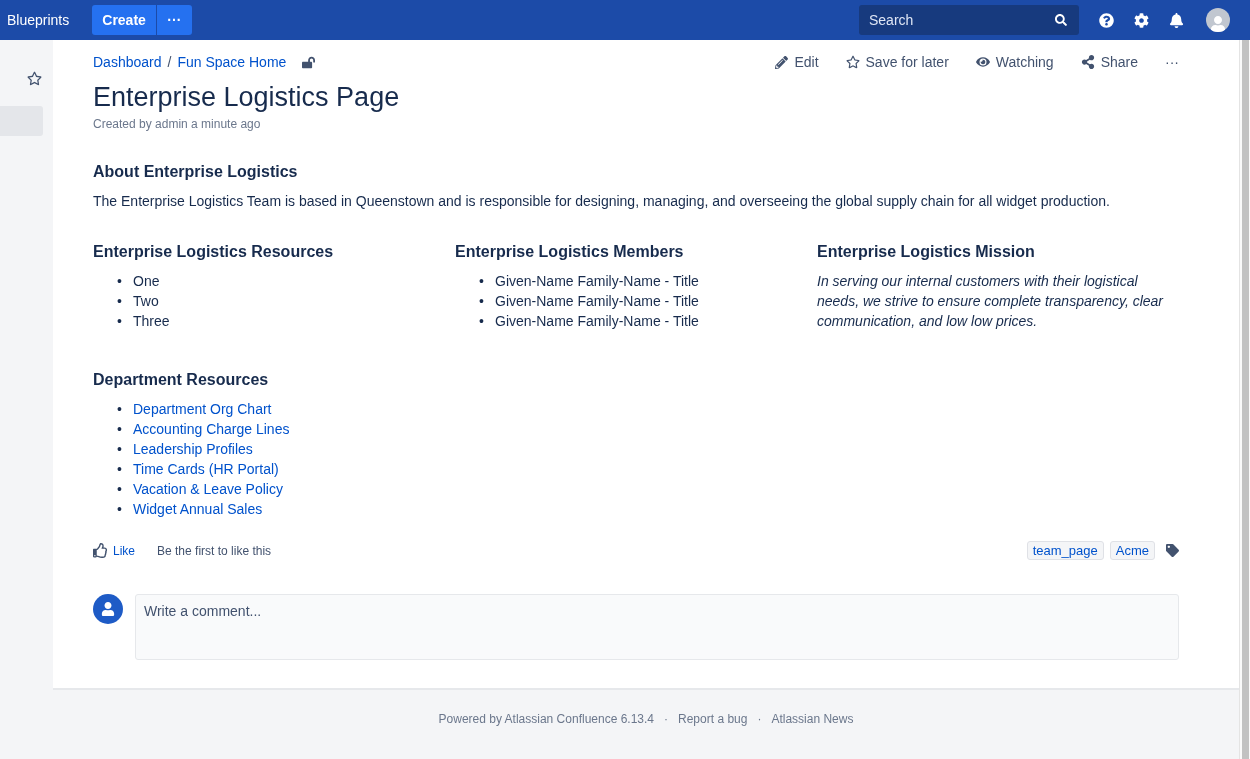  What do you see at coordinates (1061, 20) in the screenshot?
I see `search-icon` at bounding box center [1061, 20].